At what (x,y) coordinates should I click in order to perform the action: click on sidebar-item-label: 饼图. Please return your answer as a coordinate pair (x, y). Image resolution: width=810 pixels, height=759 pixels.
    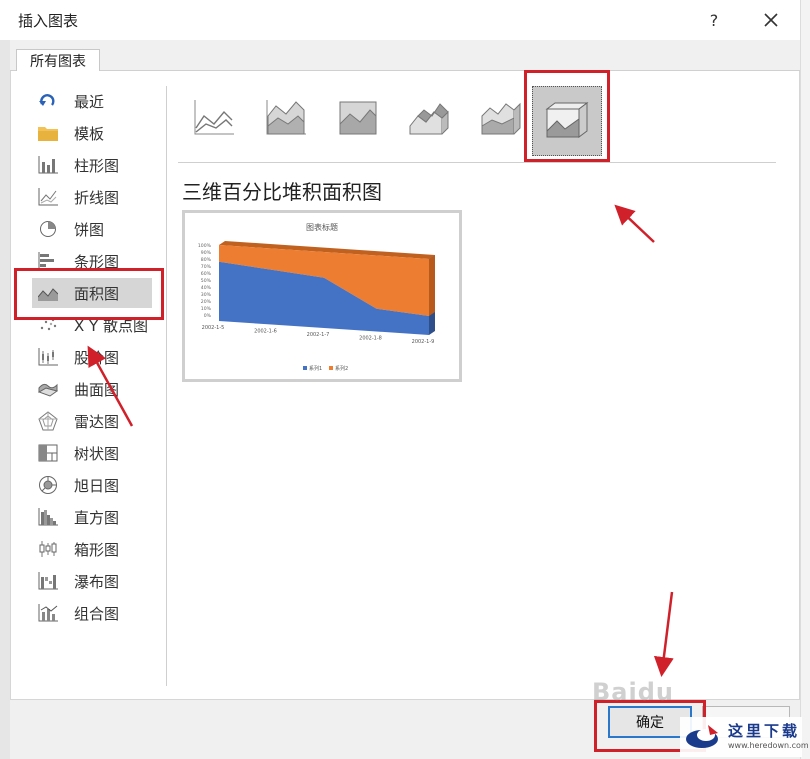
    Looking at the image, I should click on (89, 229).